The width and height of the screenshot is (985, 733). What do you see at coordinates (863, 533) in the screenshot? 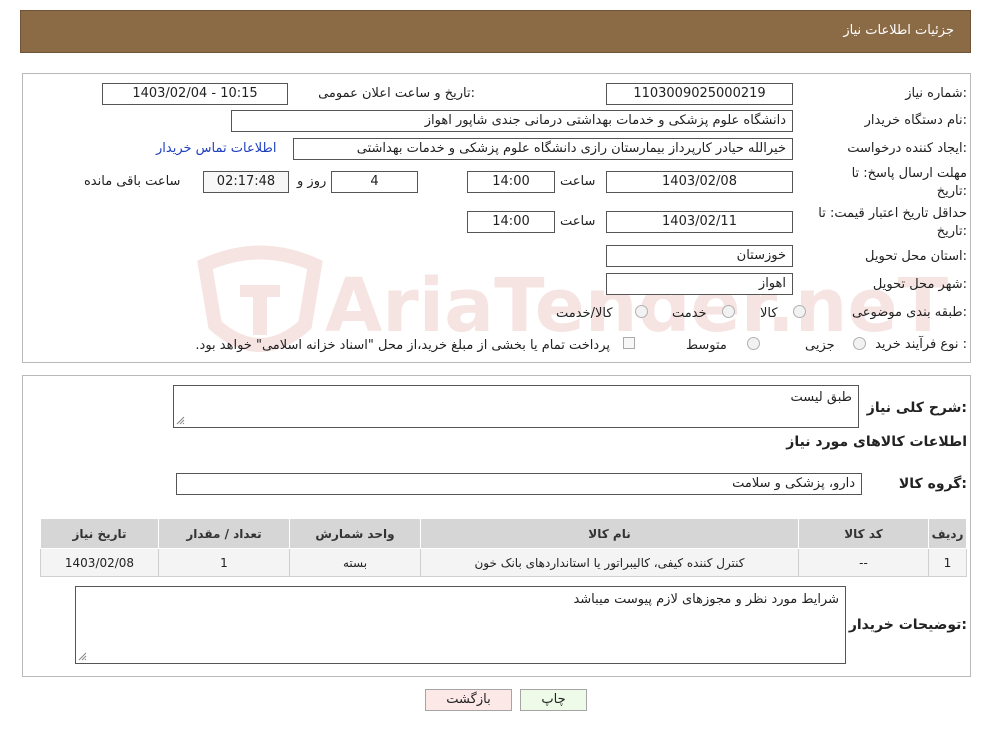
I see `col-code-header: کد کالا` at bounding box center [863, 533].